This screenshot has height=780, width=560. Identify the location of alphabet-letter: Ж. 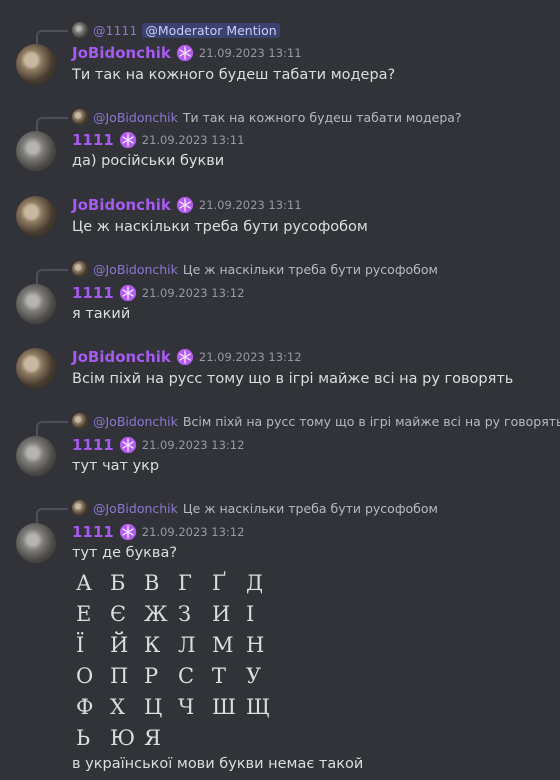
(156, 613).